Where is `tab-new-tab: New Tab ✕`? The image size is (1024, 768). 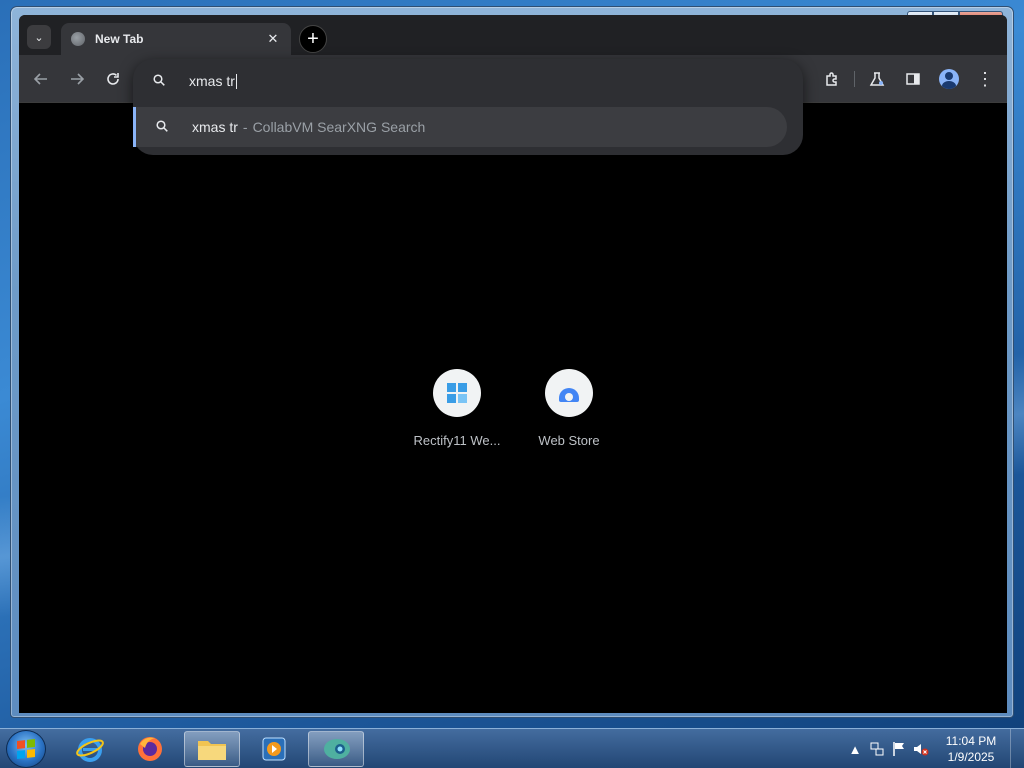
tab-new-tab: New Tab ✕ is located at coordinates (176, 39).